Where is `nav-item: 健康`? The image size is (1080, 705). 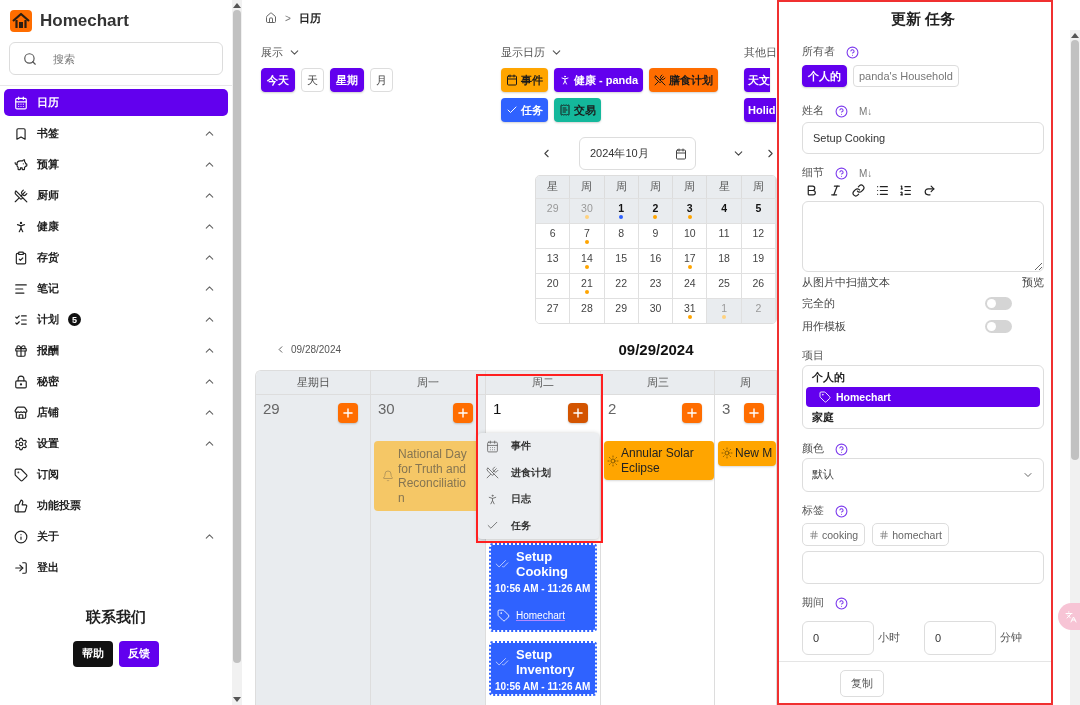
nav-item: 健康 is located at coordinates (116, 226).